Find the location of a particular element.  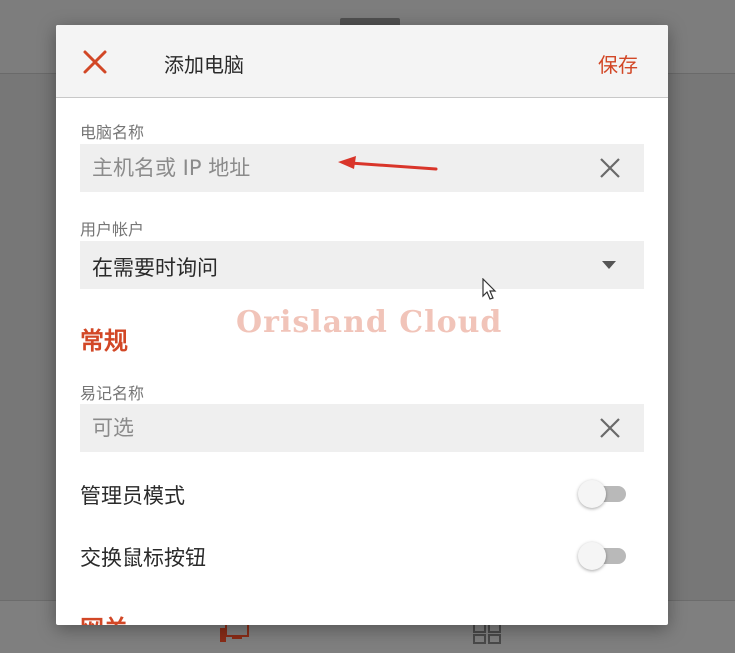

admin-mode-toggle is located at coordinates (603, 493).